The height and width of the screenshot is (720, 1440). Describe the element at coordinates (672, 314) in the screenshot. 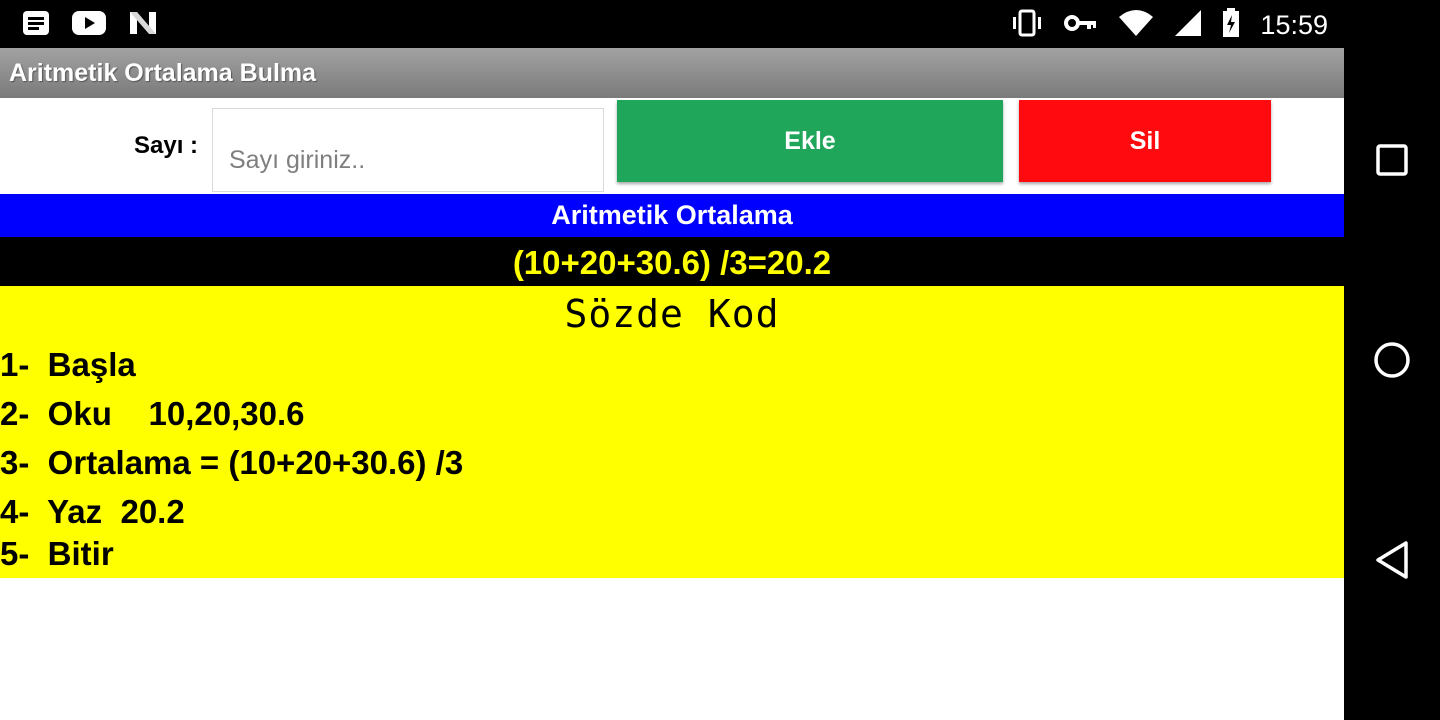

I see `pseudo-code-title: Sözde Kod` at that location.